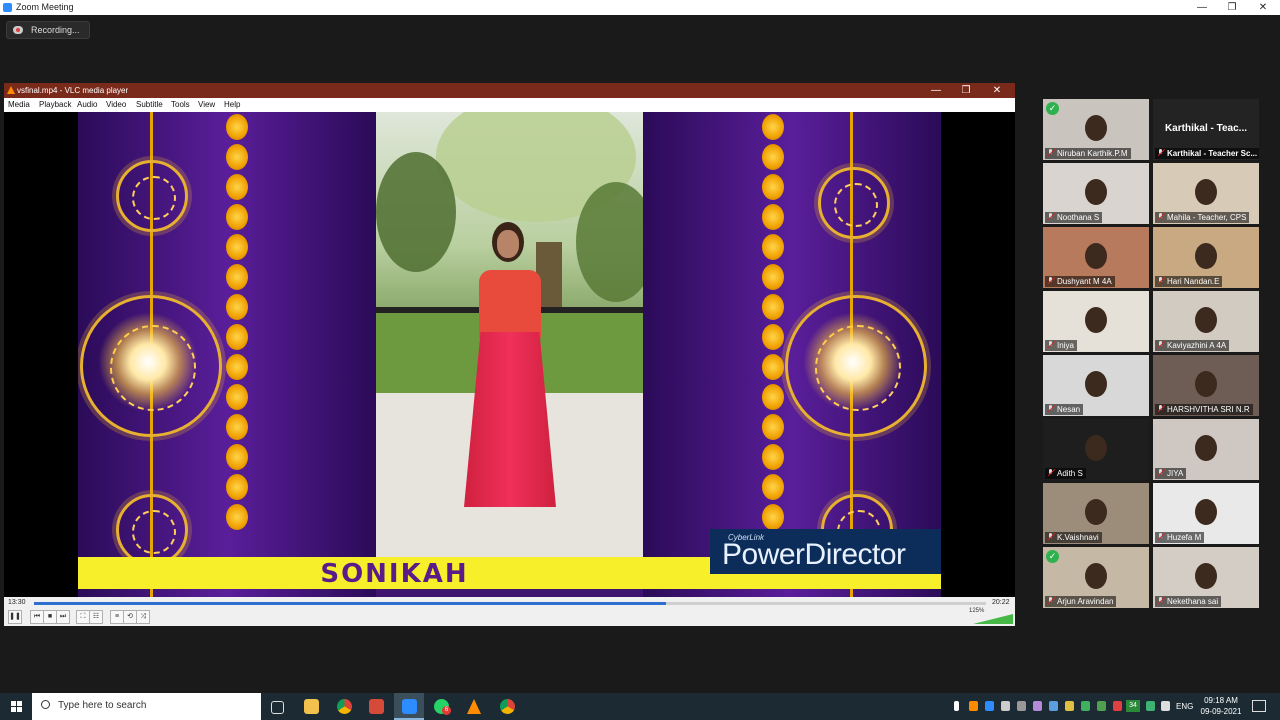 The image size is (1280, 720). I want to click on right-marigold-garland, so click(773, 323).